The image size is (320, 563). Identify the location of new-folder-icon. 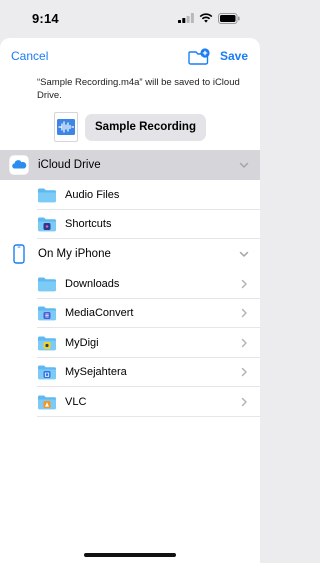
(199, 56).